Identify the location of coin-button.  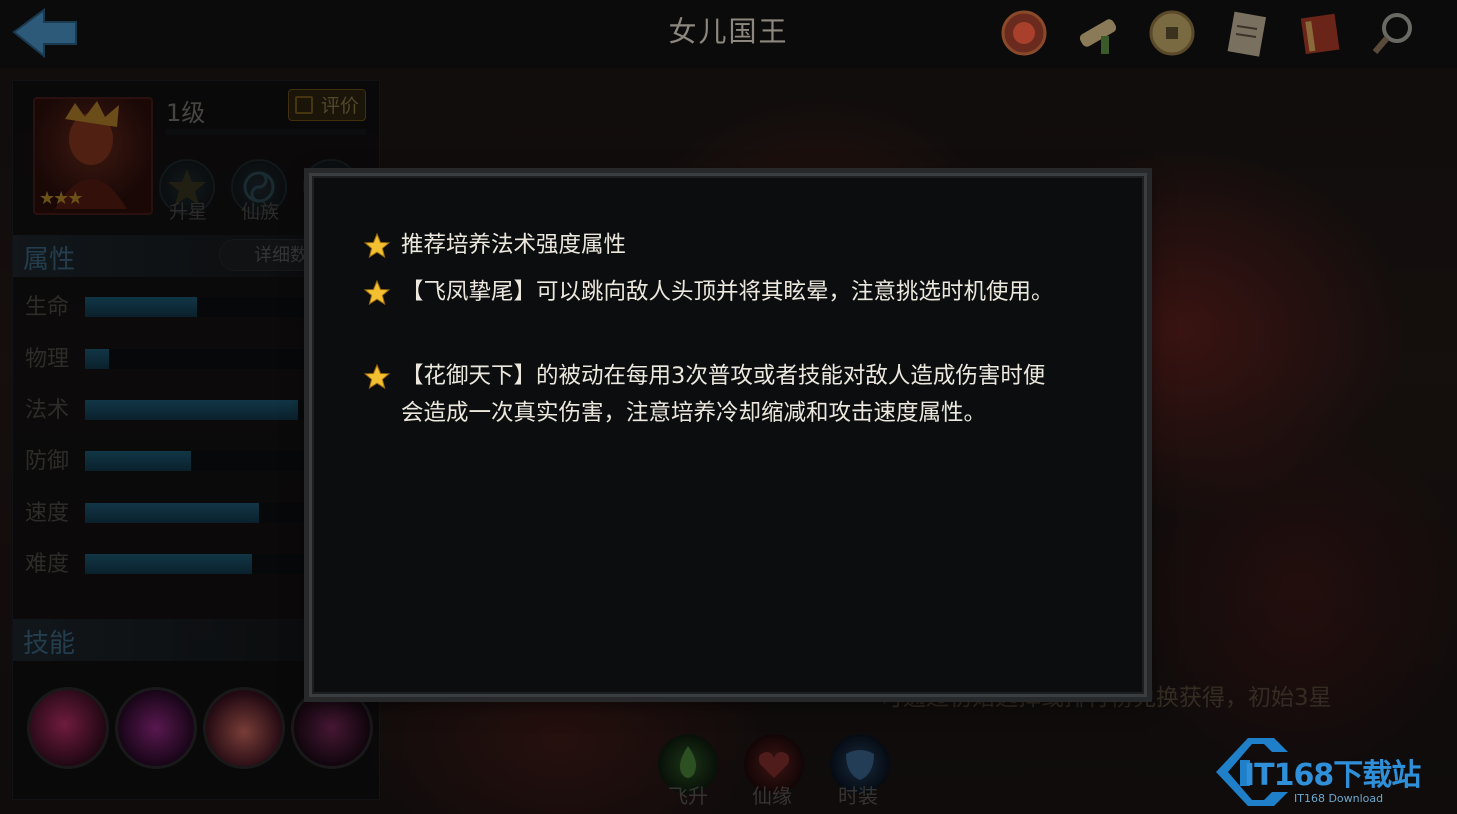
(1172, 33).